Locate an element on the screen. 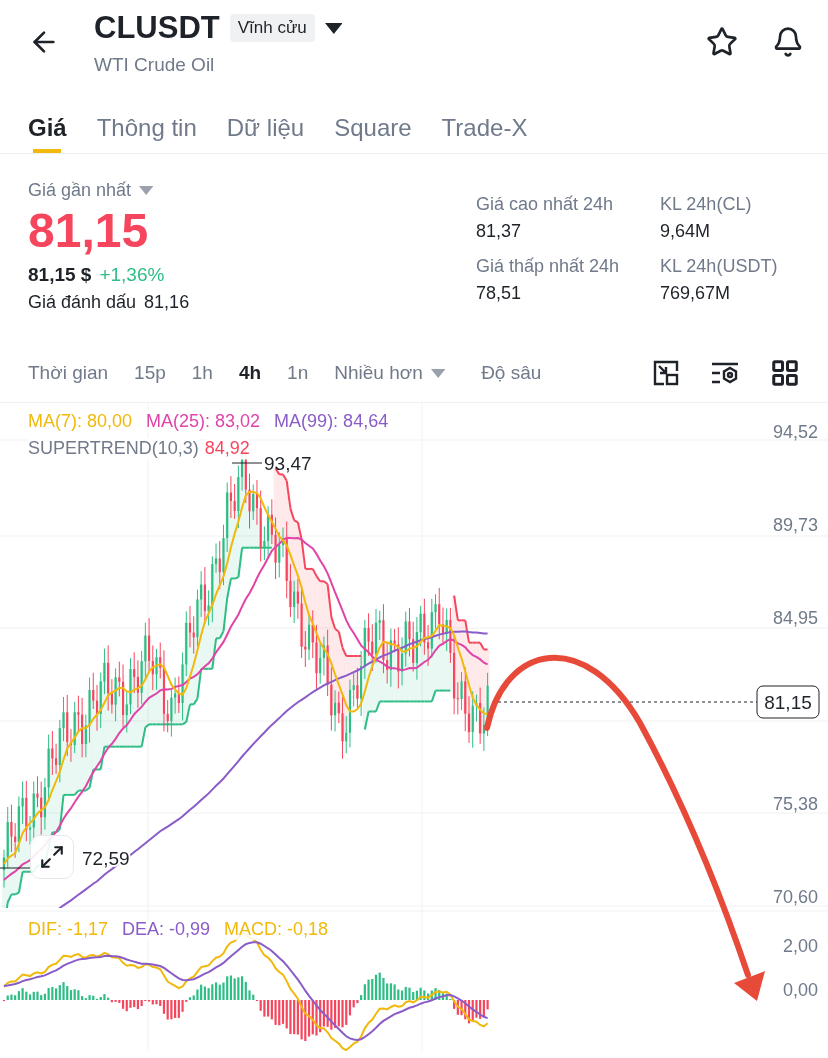 This screenshot has width=828, height=1058. contract-type-tag: Vĩnh cửu is located at coordinates (272, 28).